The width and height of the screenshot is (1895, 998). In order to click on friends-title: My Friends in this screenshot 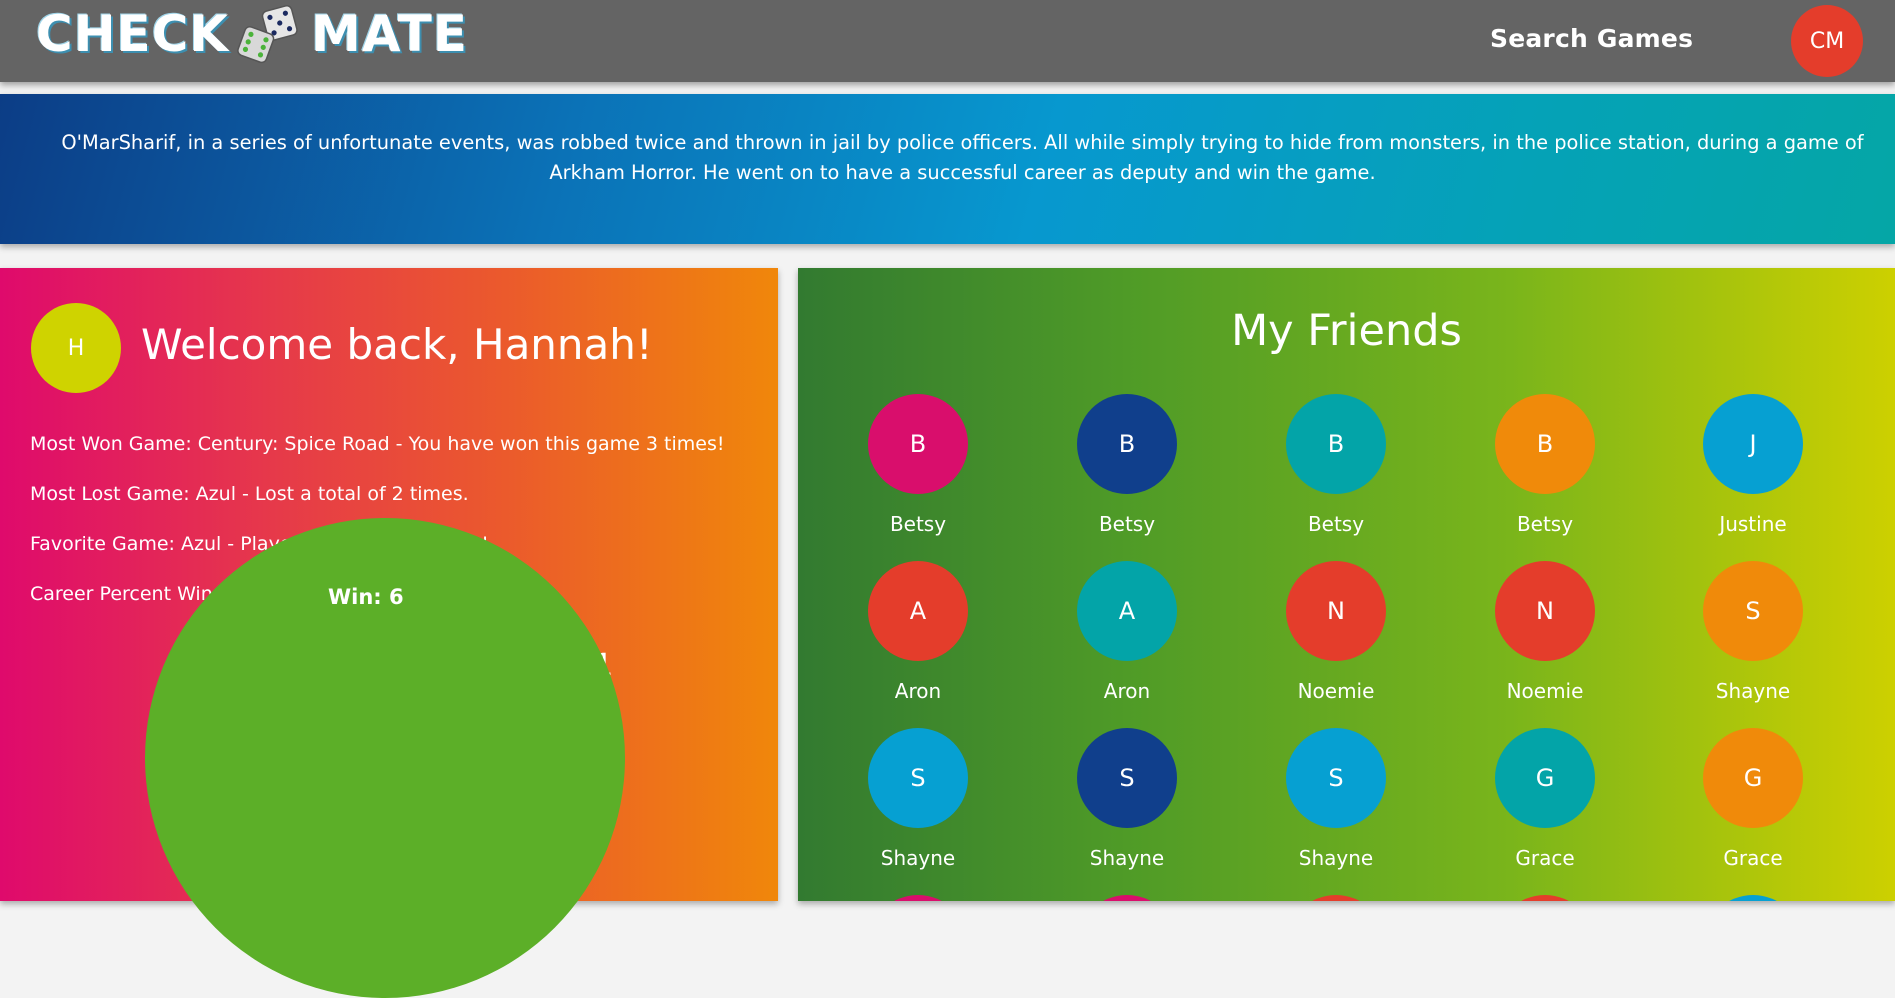, I will do `click(1346, 331)`.